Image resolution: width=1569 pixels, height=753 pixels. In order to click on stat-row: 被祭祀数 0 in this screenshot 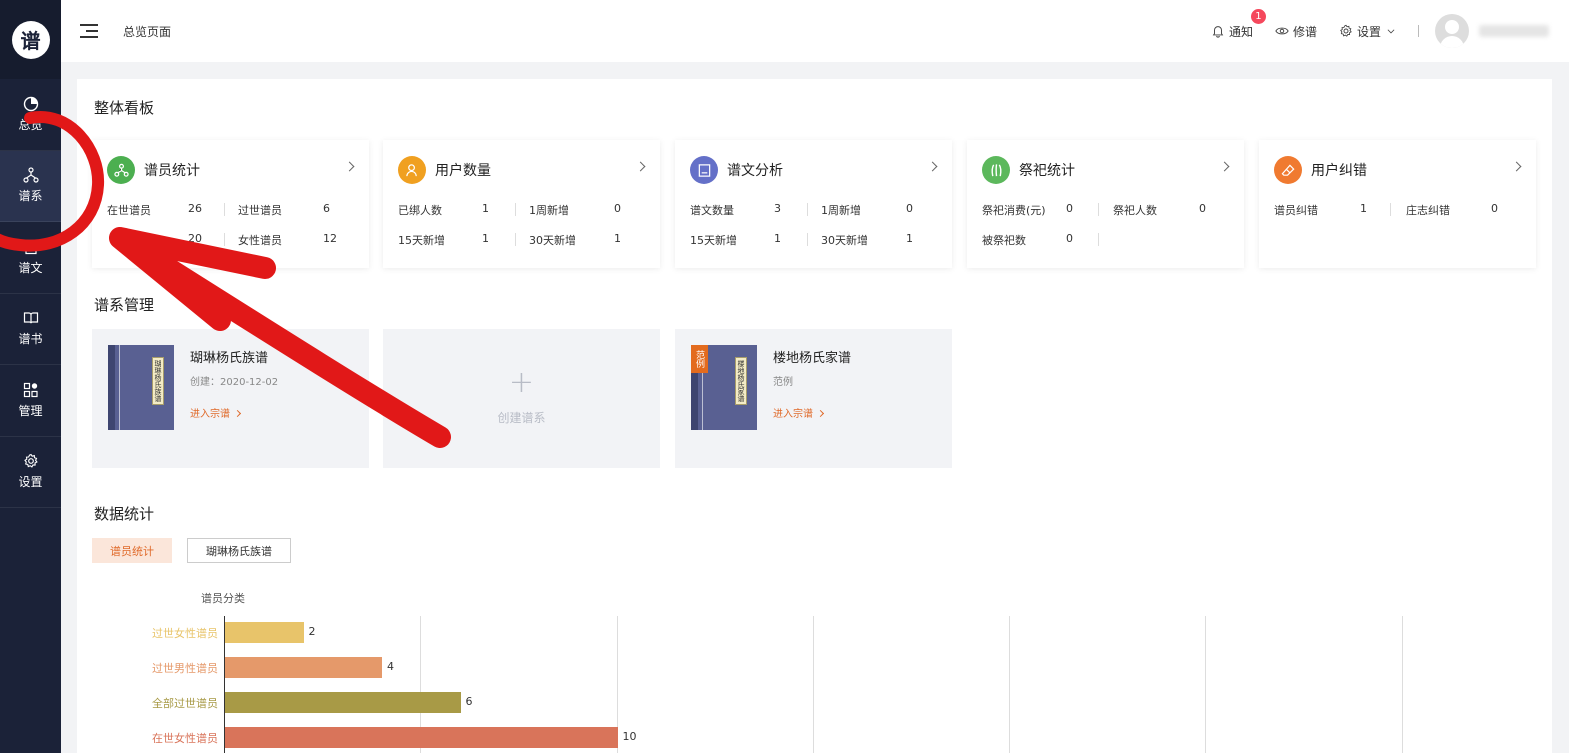, I will do `click(1105, 240)`.